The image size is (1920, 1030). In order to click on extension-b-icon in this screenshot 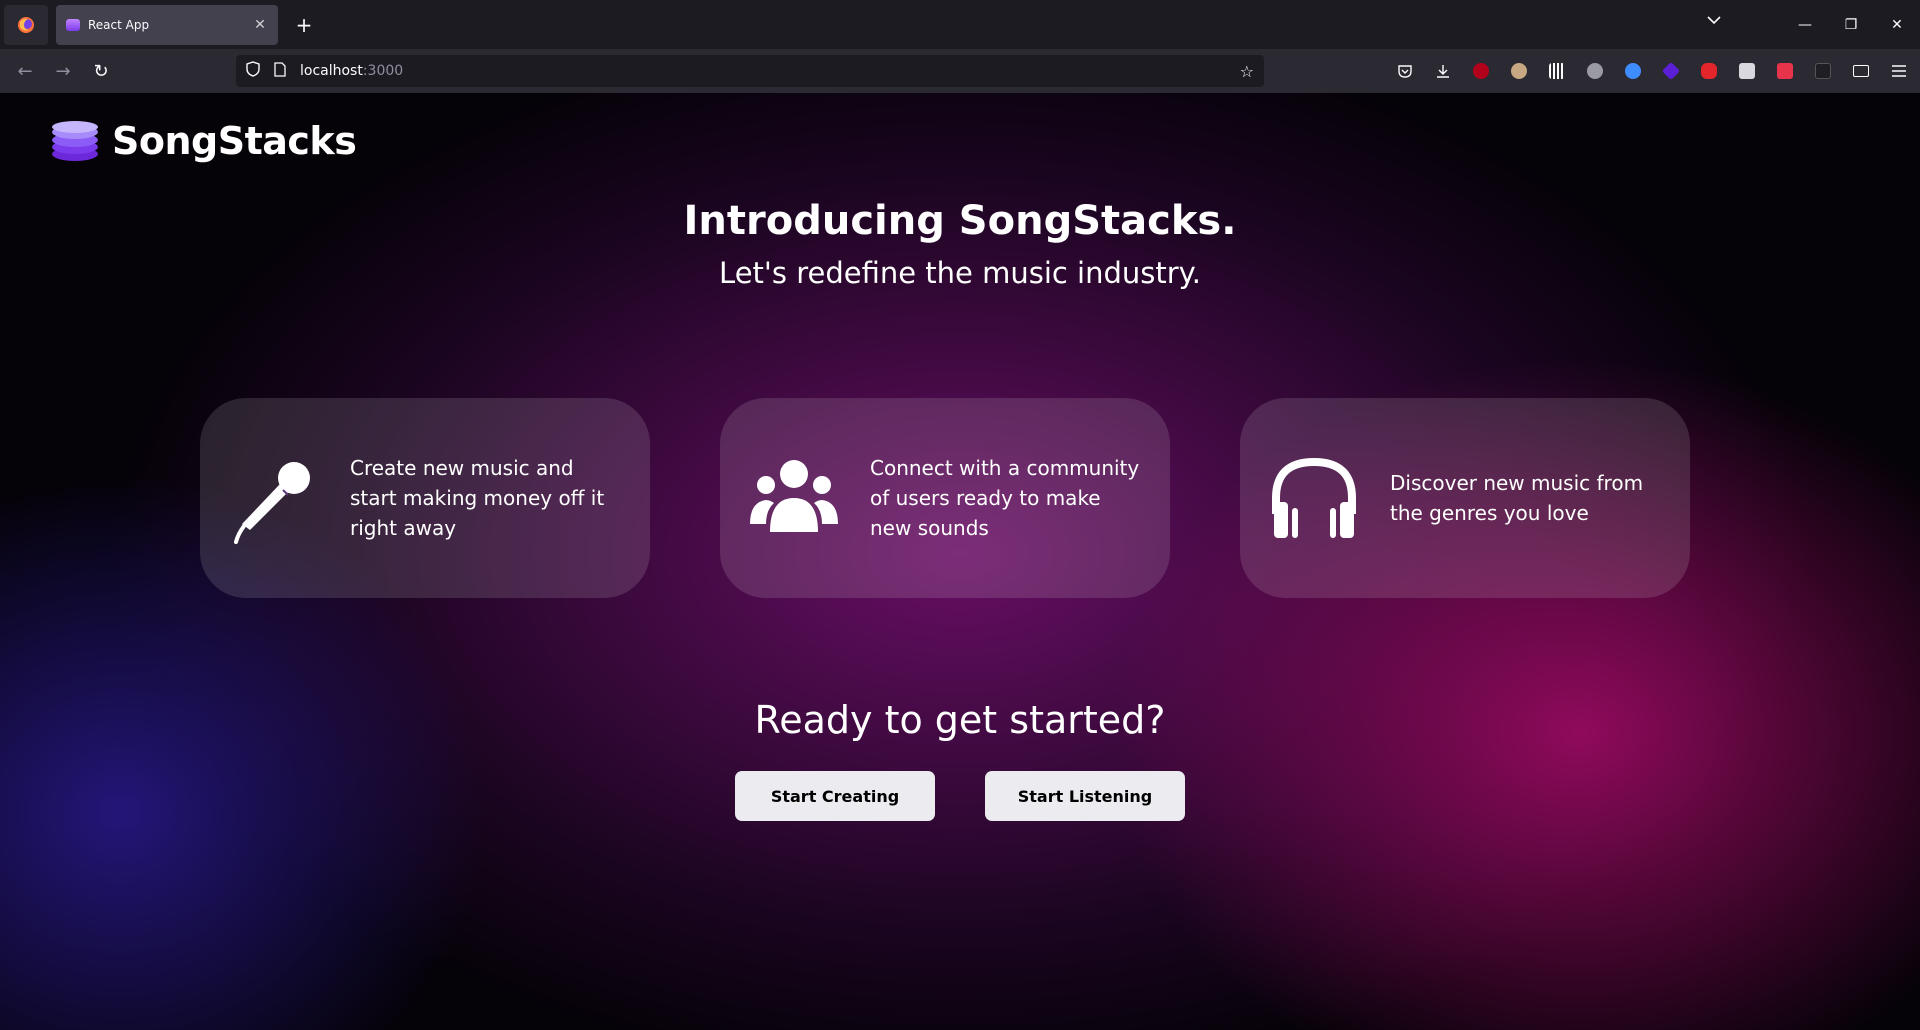, I will do `click(1557, 71)`.